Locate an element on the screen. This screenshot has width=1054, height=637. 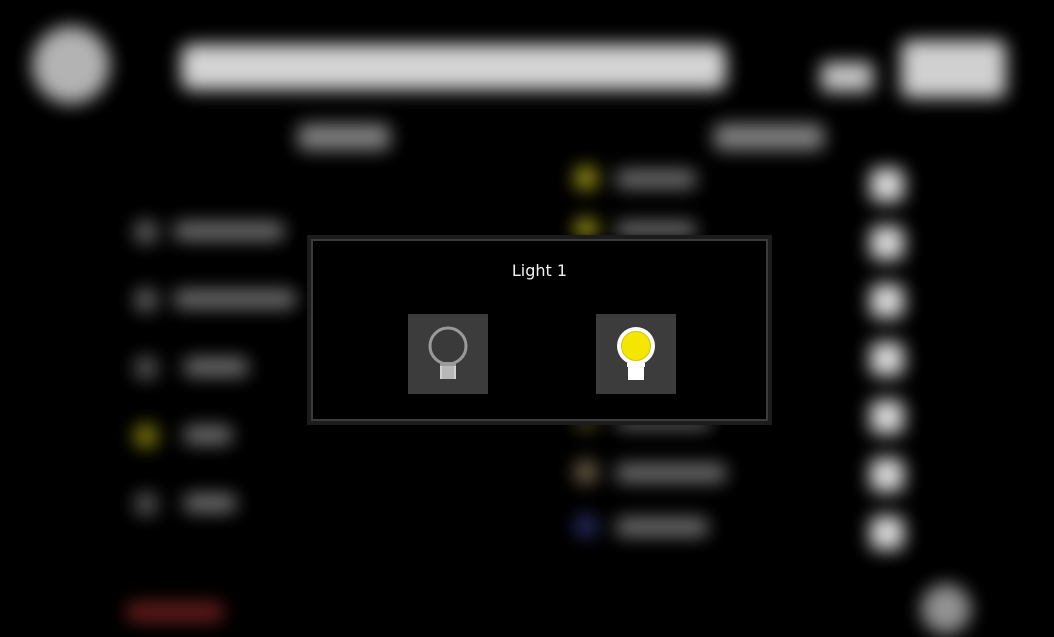
light-off-button is located at coordinates (448, 354).